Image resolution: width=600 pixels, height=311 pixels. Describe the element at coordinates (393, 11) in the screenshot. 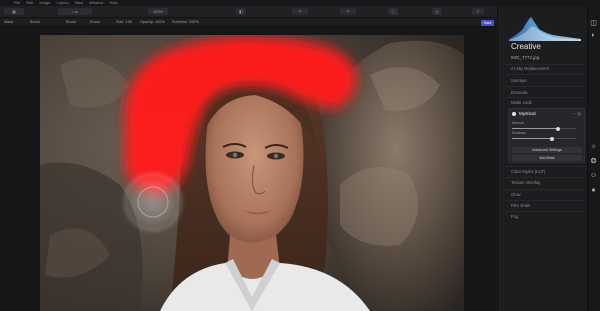

I see `info-icon: ⓘ` at that location.